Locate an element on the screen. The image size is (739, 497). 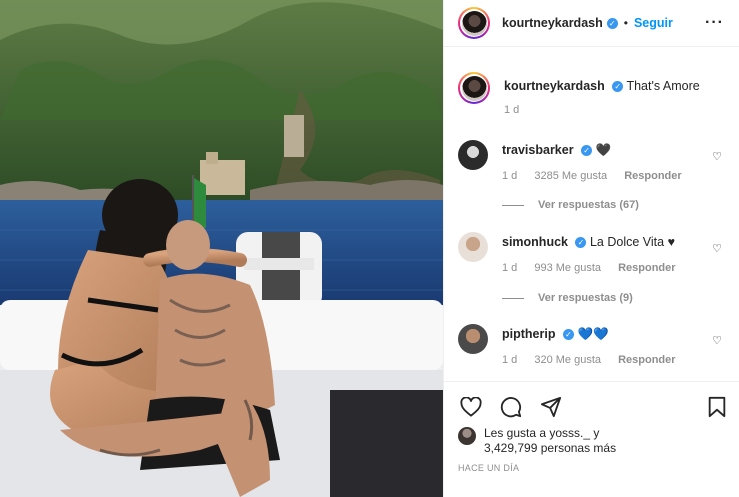
comment-username: travisbarker is located at coordinates (538, 150).